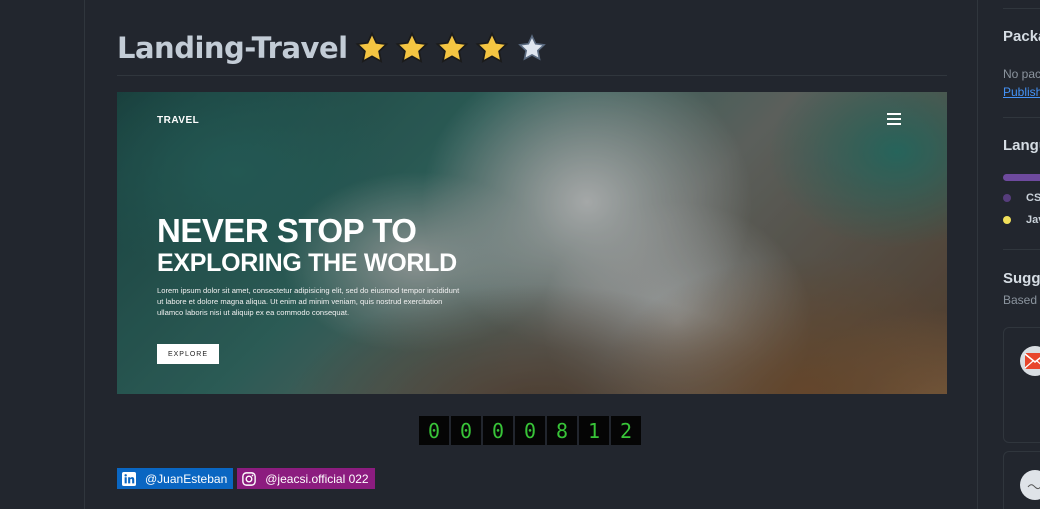 This screenshot has width=1040, height=509. What do you see at coordinates (1021, 278) in the screenshot?
I see `suggested-heading: Sugg` at bounding box center [1021, 278].